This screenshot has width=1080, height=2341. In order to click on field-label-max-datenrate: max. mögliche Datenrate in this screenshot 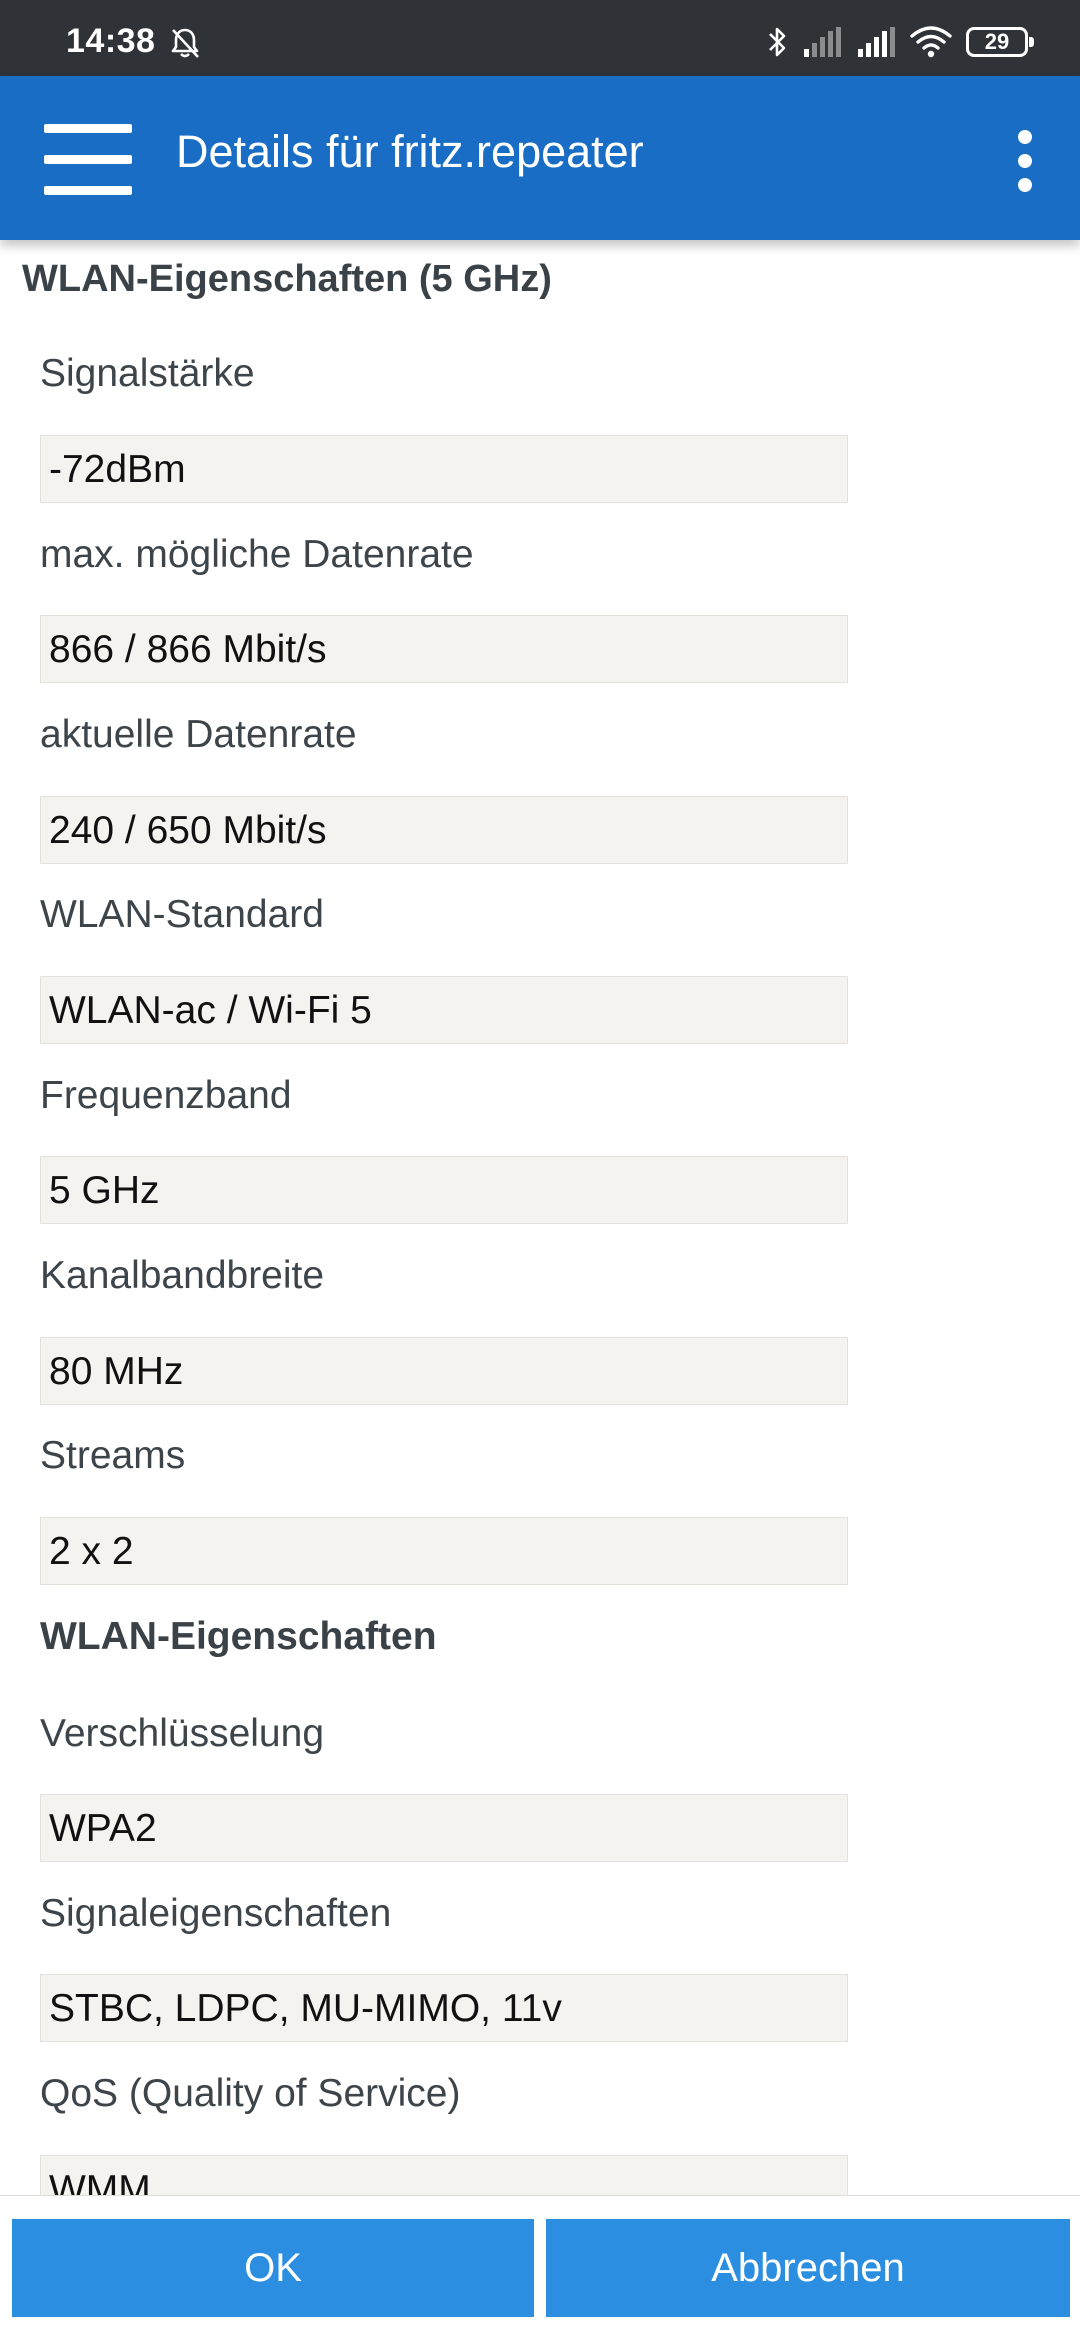, I will do `click(257, 554)`.